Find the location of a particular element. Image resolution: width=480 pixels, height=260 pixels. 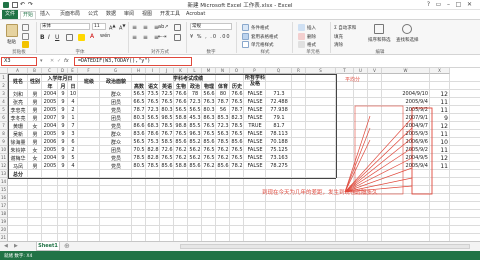

name-box: X3 is located at coordinates (19, 61).